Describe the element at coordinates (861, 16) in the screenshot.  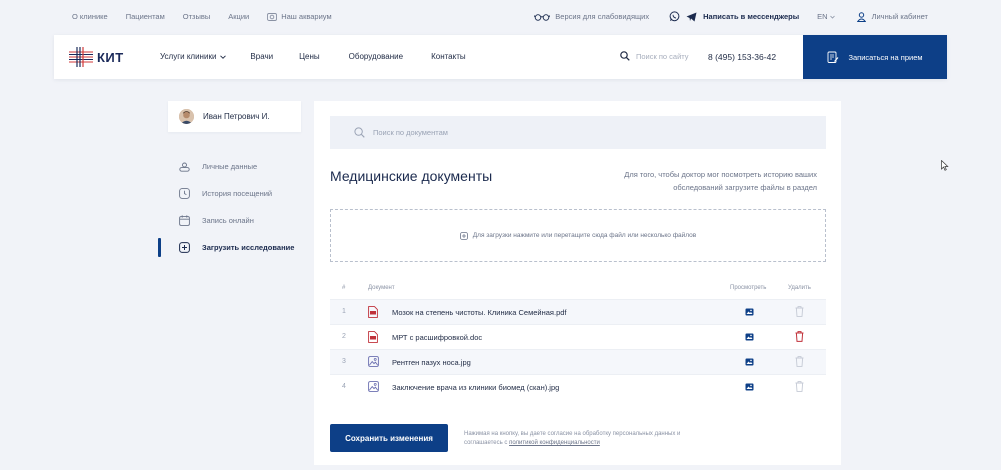
I see `user-icon` at that location.